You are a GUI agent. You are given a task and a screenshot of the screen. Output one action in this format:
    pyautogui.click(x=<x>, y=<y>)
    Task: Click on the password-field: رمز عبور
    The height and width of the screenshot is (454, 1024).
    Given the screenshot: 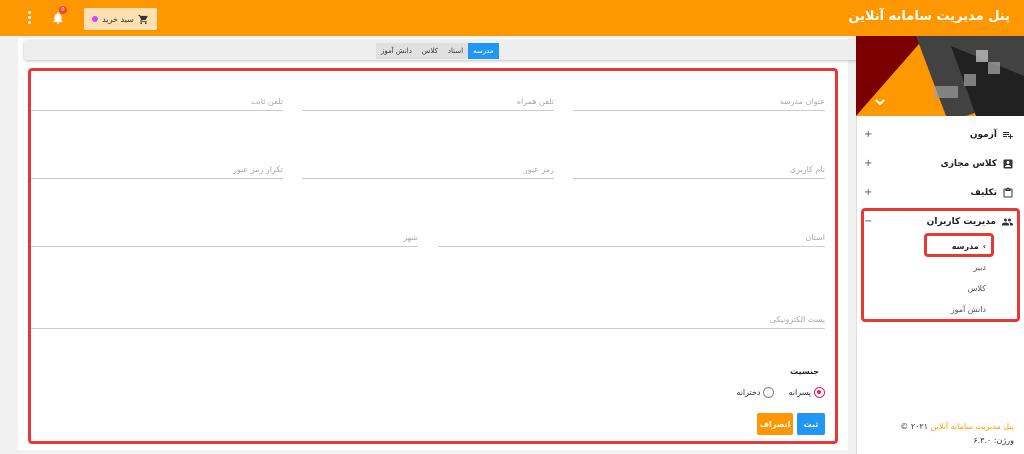 What is the action you would take?
    pyautogui.click(x=428, y=172)
    